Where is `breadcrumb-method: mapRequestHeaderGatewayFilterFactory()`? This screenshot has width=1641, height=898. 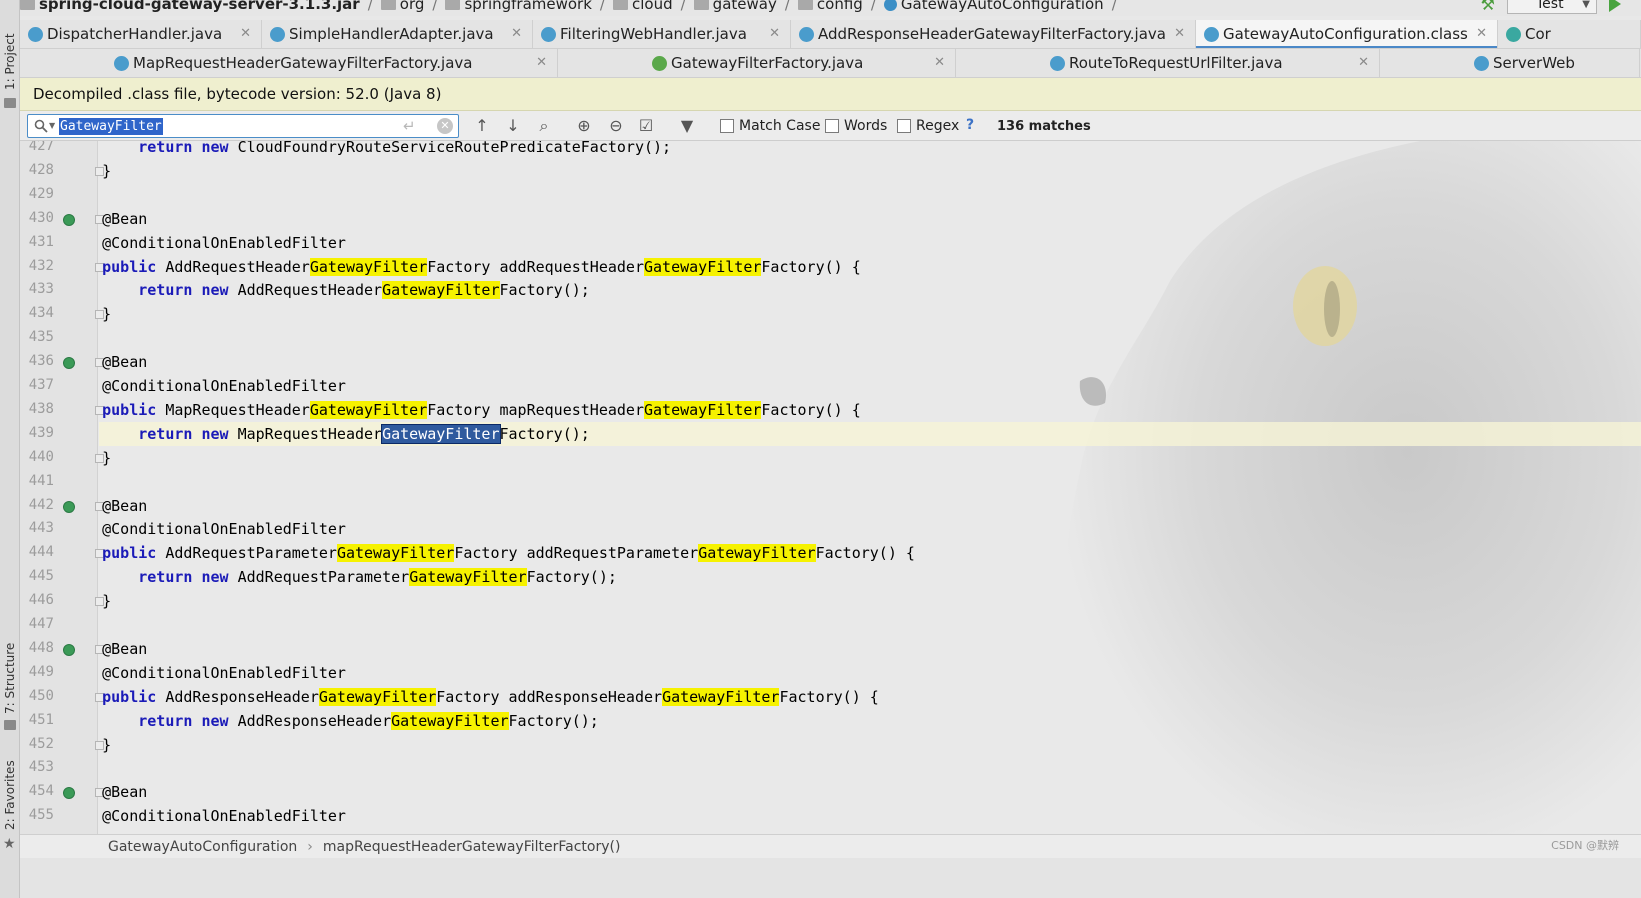 breadcrumb-method: mapRequestHeaderGatewayFilterFactory() is located at coordinates (472, 847).